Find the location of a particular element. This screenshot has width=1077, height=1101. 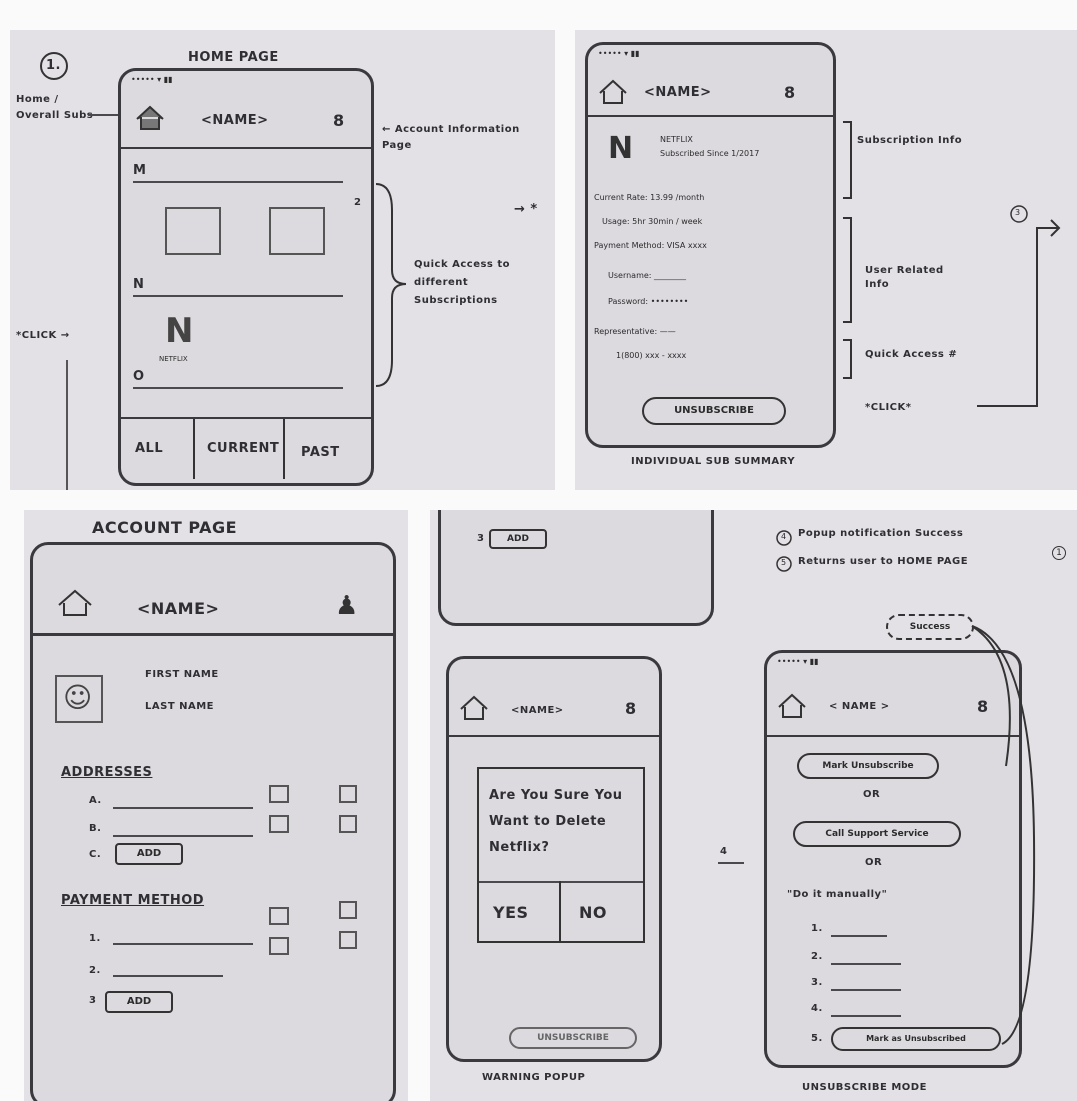

home-note-arrow is located at coordinates (105, 115).